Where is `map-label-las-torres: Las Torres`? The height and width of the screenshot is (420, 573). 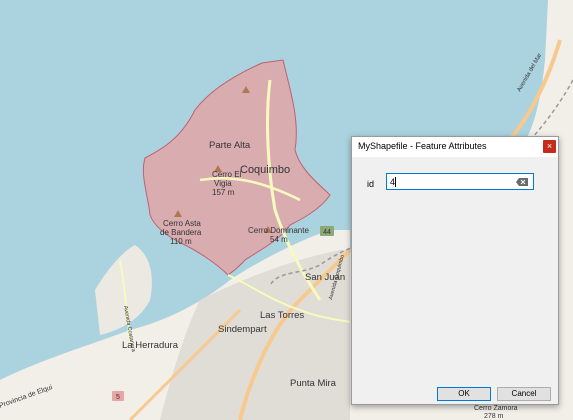
map-label-las-torres: Las Torres is located at coordinates (282, 315).